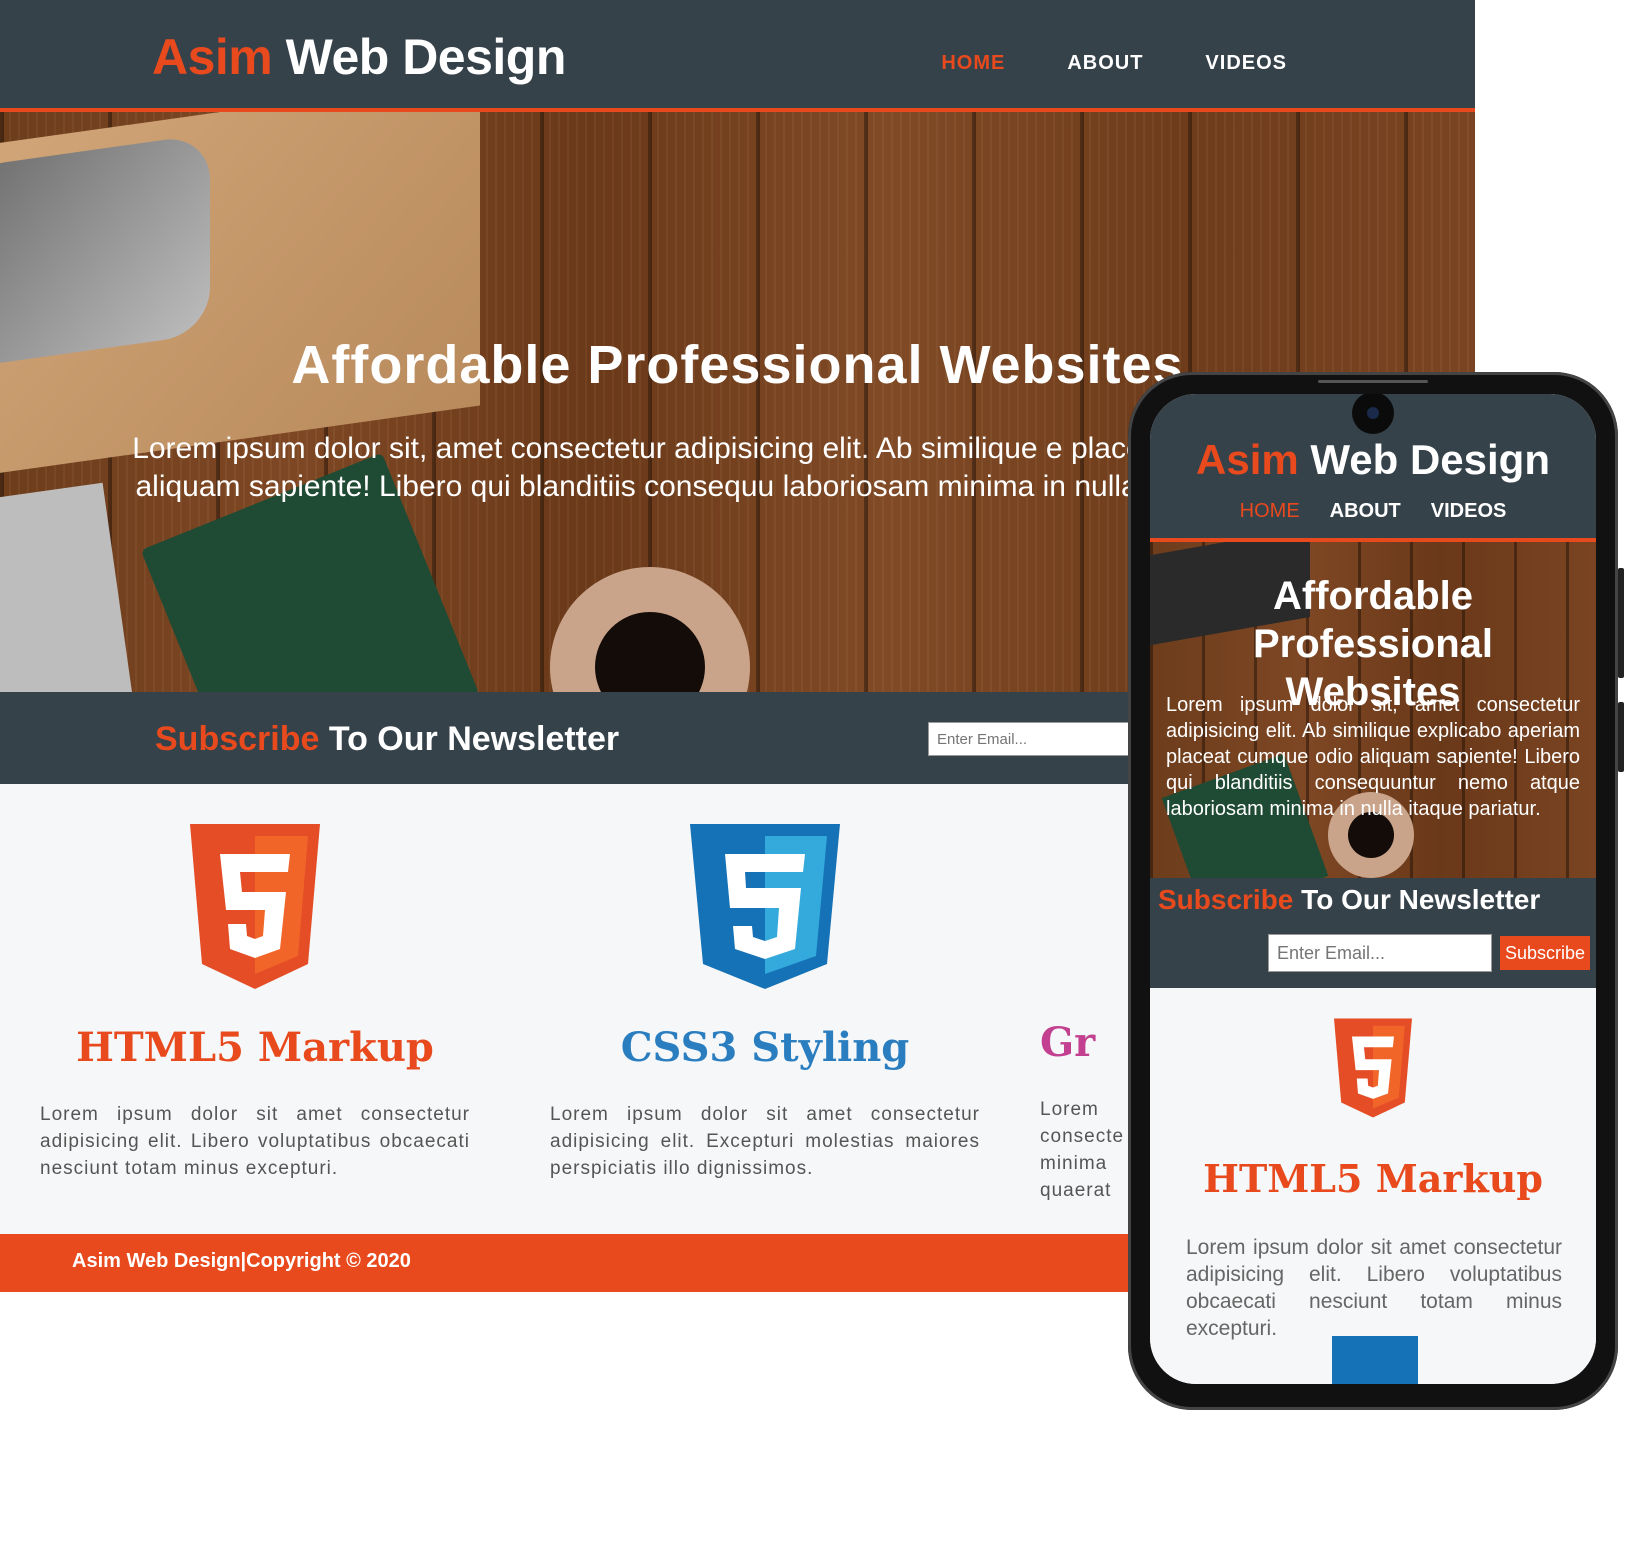 The width and height of the screenshot is (1633, 1542). Describe the element at coordinates (765, 906) in the screenshot. I see `css3-logo-icon` at that location.